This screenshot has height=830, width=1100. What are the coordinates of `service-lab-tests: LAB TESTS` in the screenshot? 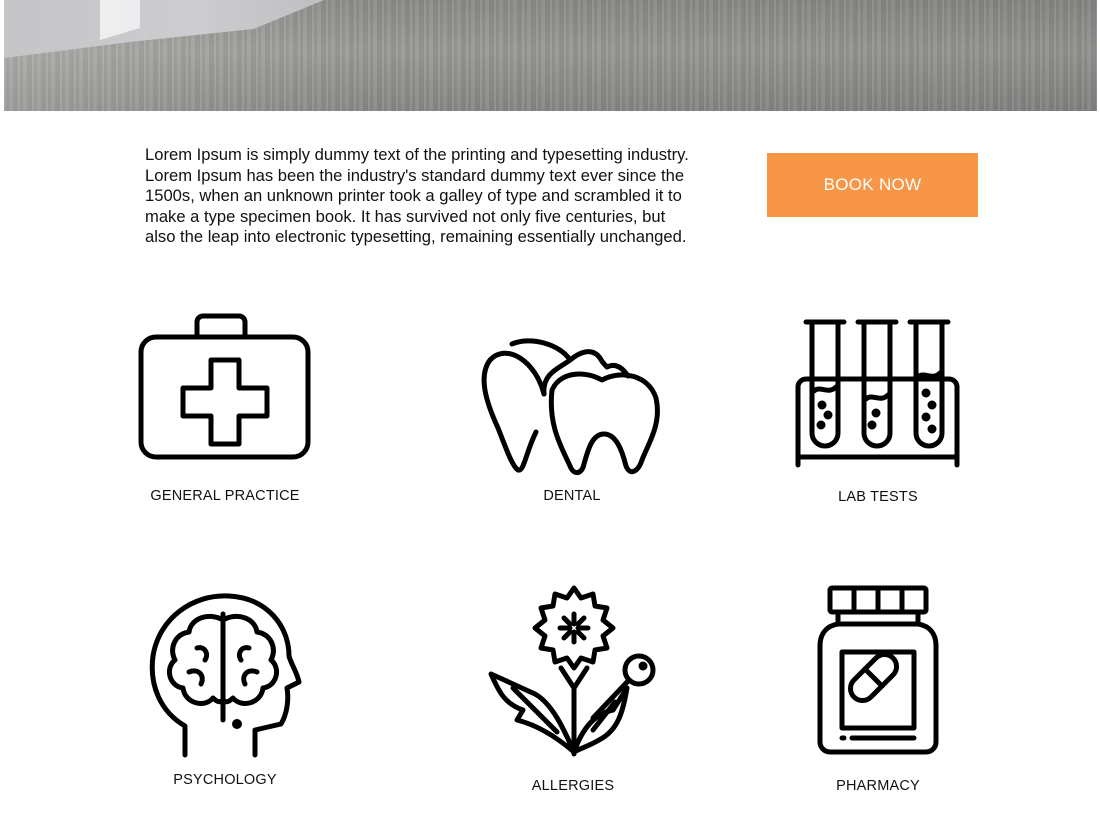 It's located at (878, 417).